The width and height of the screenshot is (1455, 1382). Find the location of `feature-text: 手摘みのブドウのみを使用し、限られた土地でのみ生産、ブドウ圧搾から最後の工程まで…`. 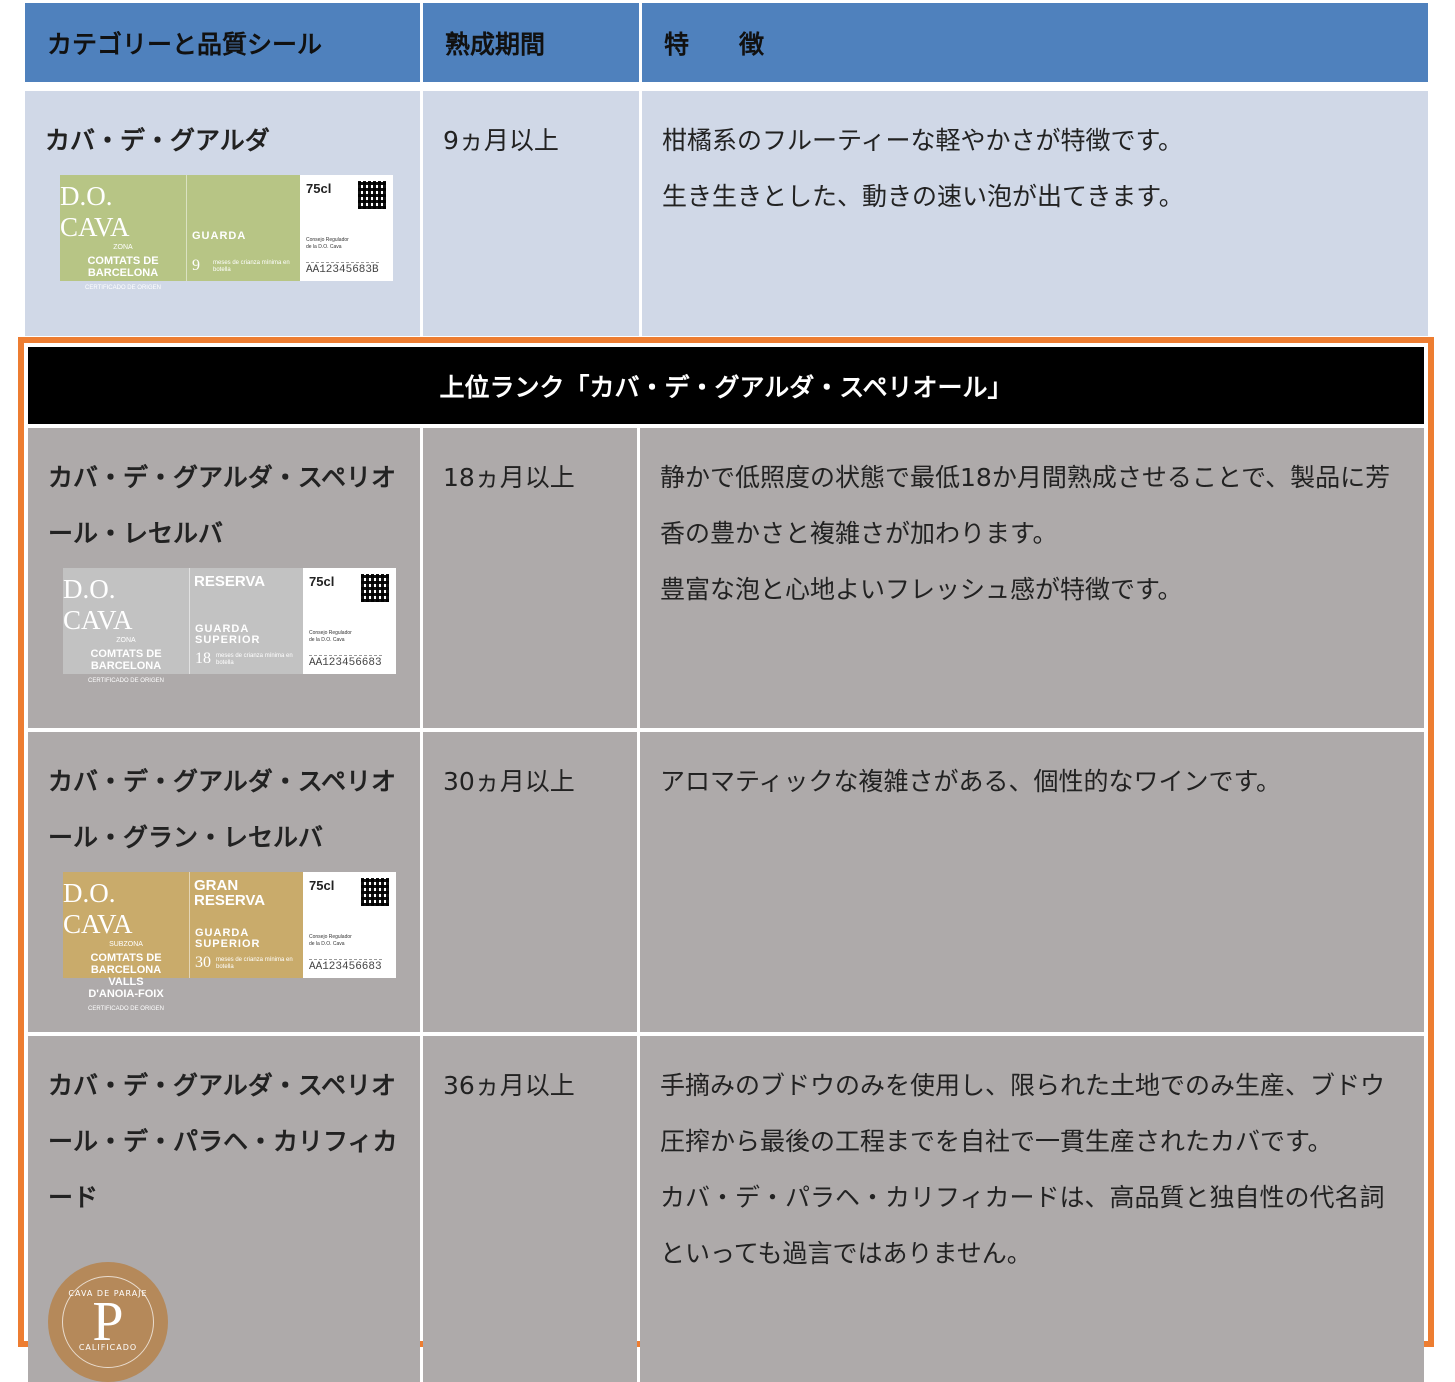

feature-text: 手摘みのブドウのみを使用し、限られた土地でのみ生産、ブドウ圧搾から最後の工程まで… is located at coordinates (1023, 1113).